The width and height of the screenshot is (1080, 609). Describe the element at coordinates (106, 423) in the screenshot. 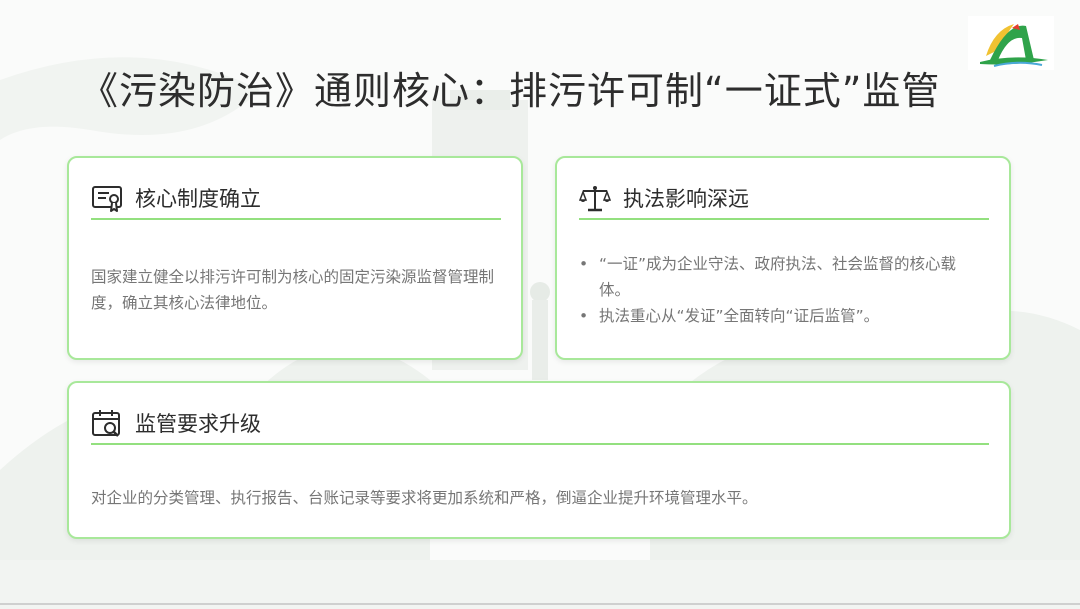

I see `calendar-search-icon` at that location.